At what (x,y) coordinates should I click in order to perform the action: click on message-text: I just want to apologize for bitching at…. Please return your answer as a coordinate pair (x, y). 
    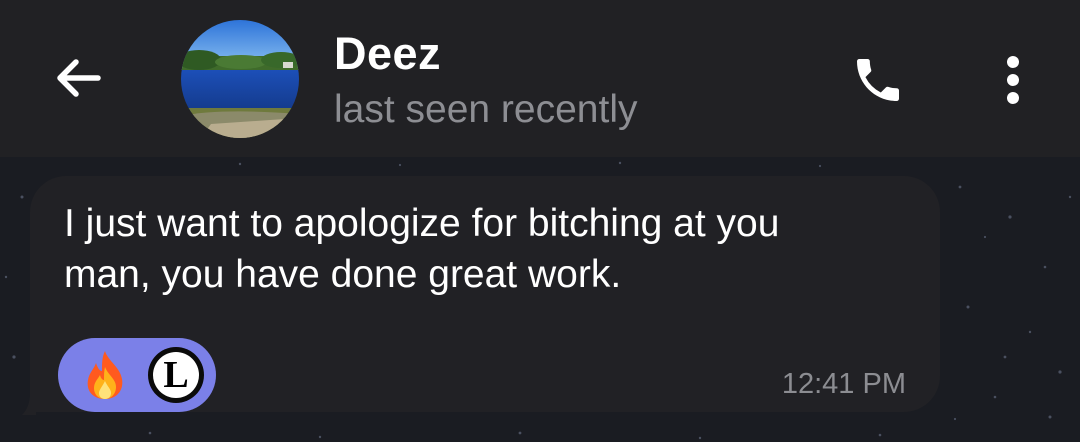
    Looking at the image, I should click on (422, 249).